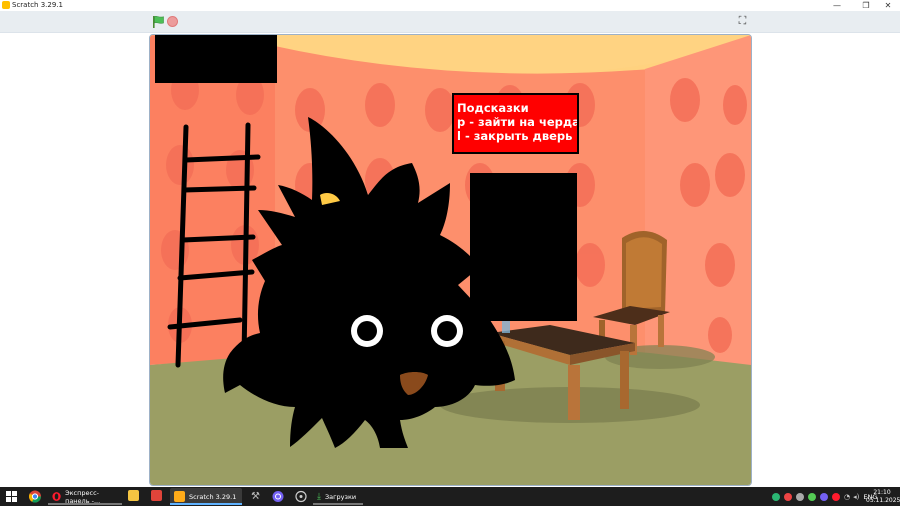 This screenshot has height=506, width=900. Describe the element at coordinates (11, 496) in the screenshot. I see `start-icon` at that location.